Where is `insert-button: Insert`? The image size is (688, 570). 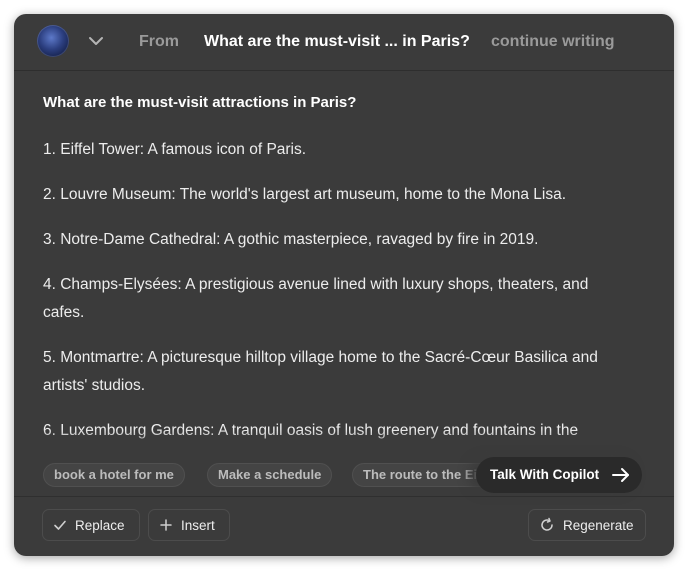 insert-button: Insert is located at coordinates (189, 525).